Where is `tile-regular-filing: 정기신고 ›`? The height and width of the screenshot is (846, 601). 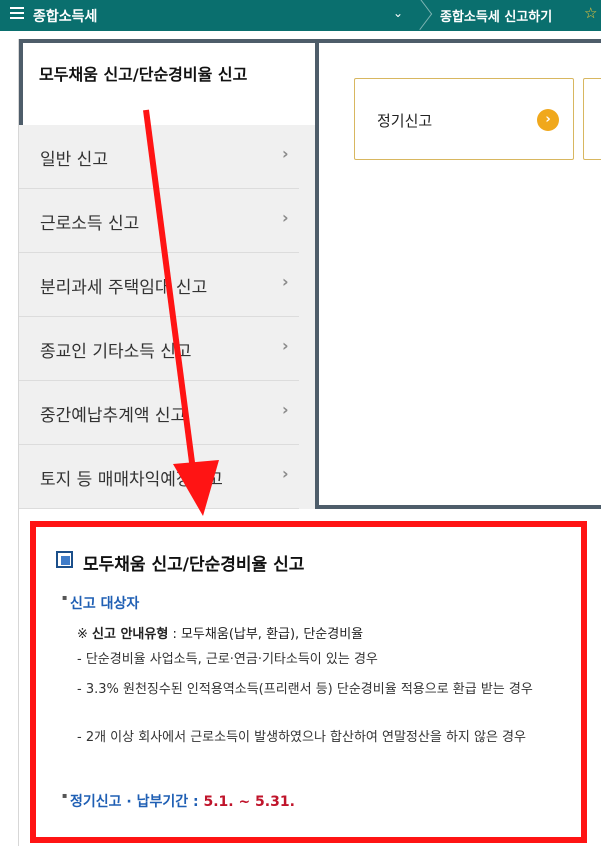
tile-regular-filing: 정기신고 › is located at coordinates (464, 119).